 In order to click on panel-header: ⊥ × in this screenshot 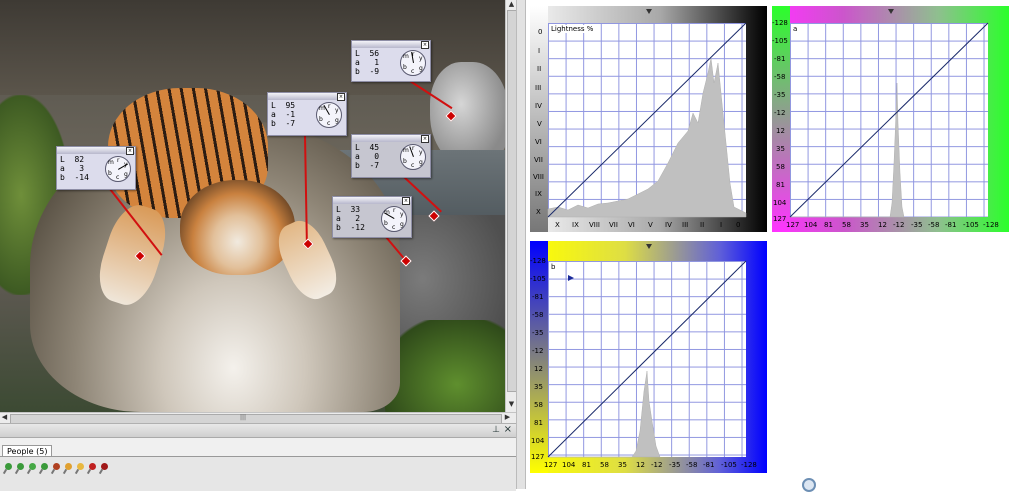, I will do `click(258, 431)`.